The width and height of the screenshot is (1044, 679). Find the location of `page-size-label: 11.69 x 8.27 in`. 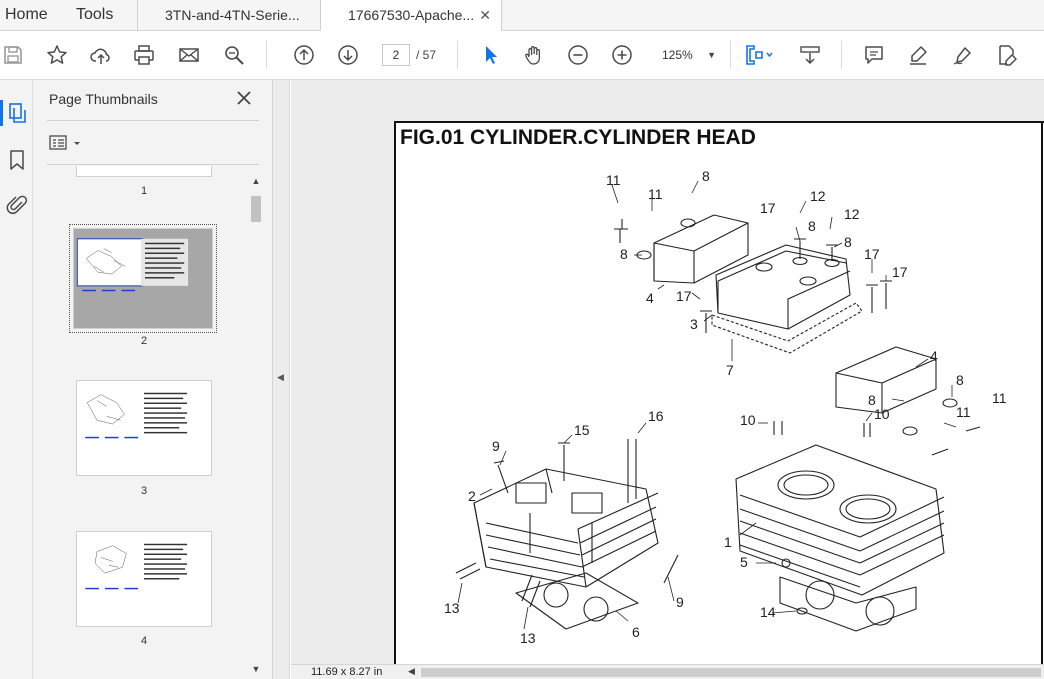

page-size-label: 11.69 x 8.27 in is located at coordinates (347, 672).